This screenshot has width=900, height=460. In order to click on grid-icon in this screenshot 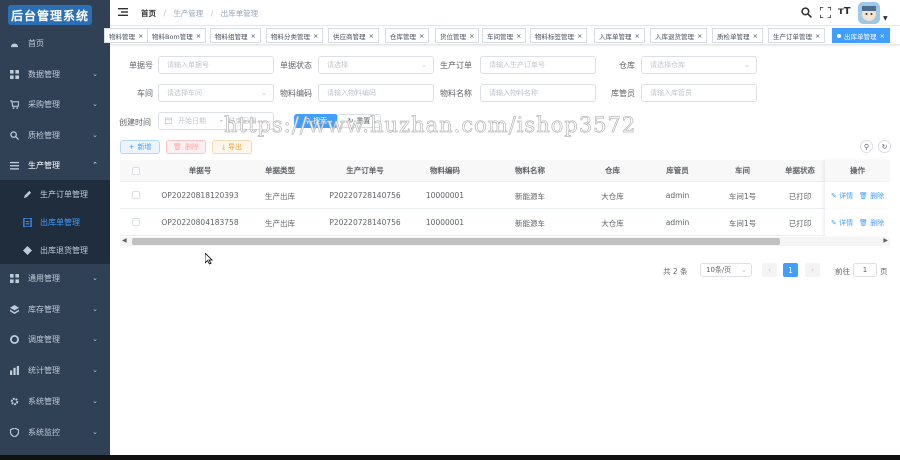, I will do `click(14, 74)`.